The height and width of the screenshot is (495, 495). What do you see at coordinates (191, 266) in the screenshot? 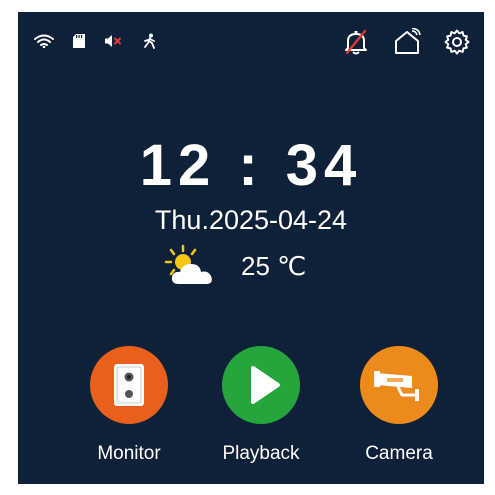
I see `partly-cloudy-icon` at bounding box center [191, 266].